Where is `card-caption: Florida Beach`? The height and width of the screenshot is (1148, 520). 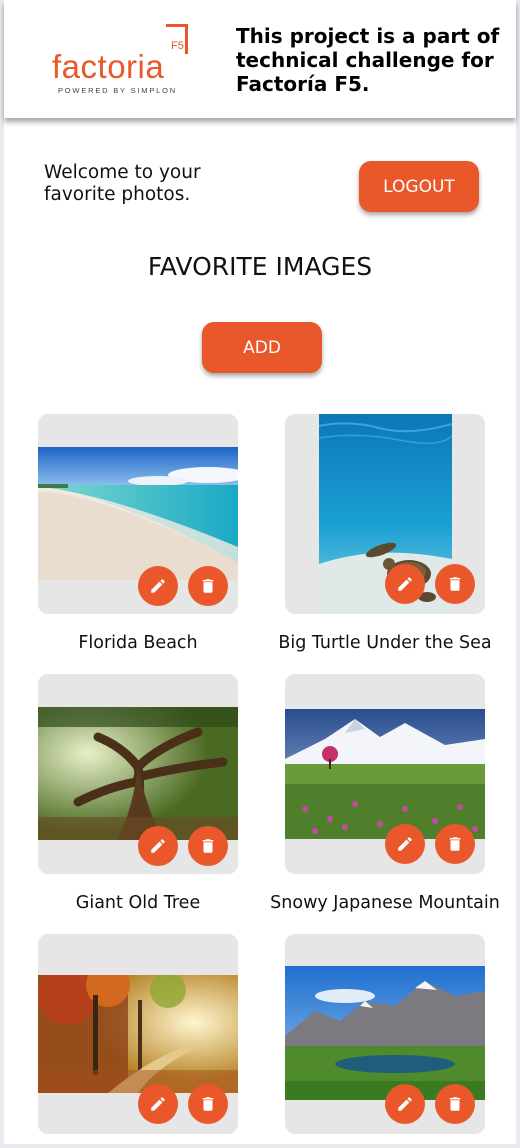
card-caption: Florida Beach is located at coordinates (138, 643).